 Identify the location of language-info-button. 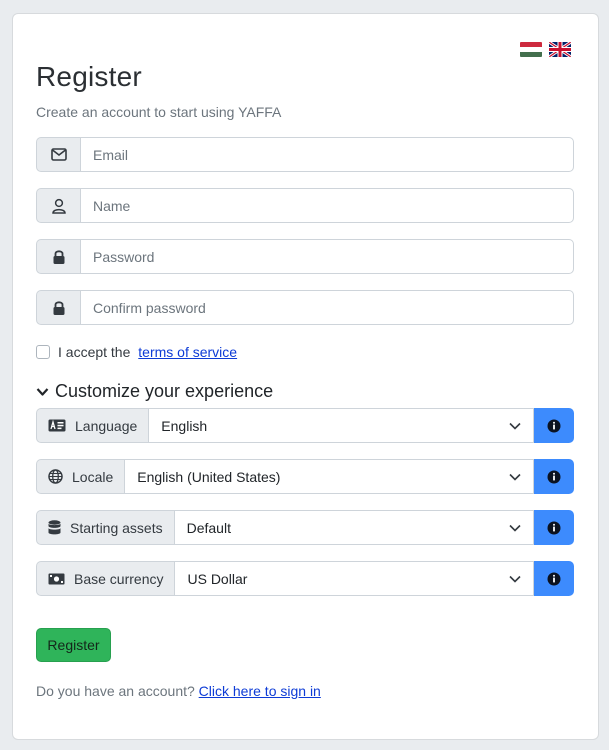
(554, 425).